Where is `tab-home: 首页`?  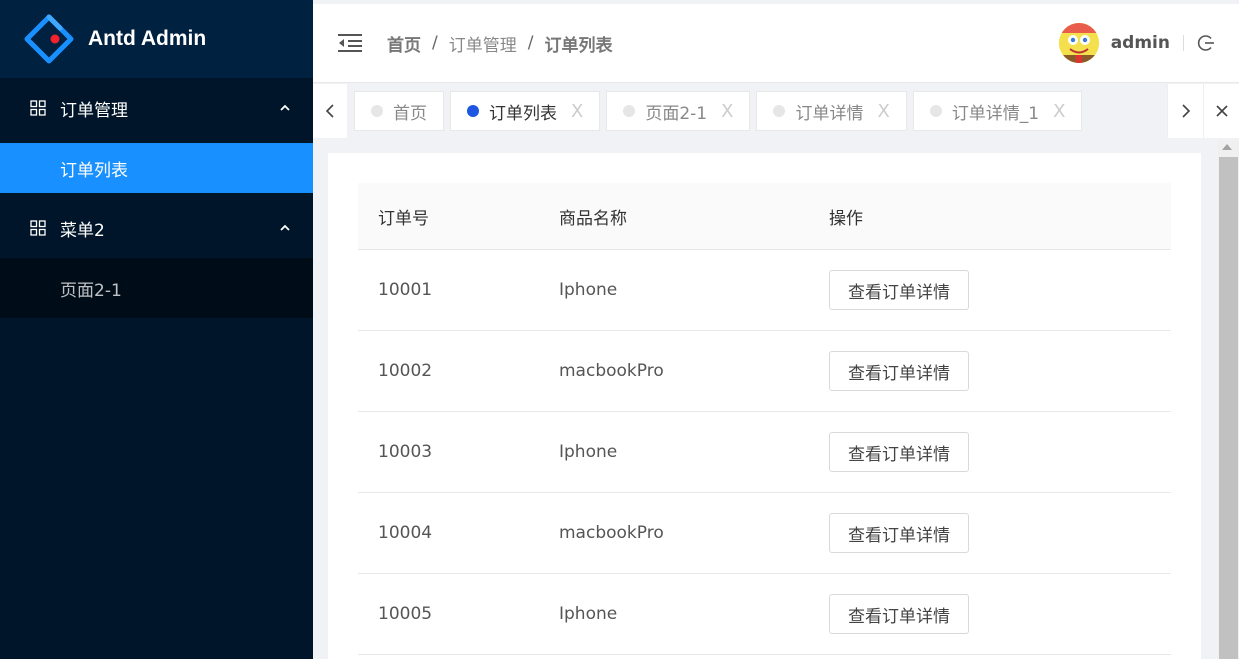
tab-home: 首页 is located at coordinates (399, 111).